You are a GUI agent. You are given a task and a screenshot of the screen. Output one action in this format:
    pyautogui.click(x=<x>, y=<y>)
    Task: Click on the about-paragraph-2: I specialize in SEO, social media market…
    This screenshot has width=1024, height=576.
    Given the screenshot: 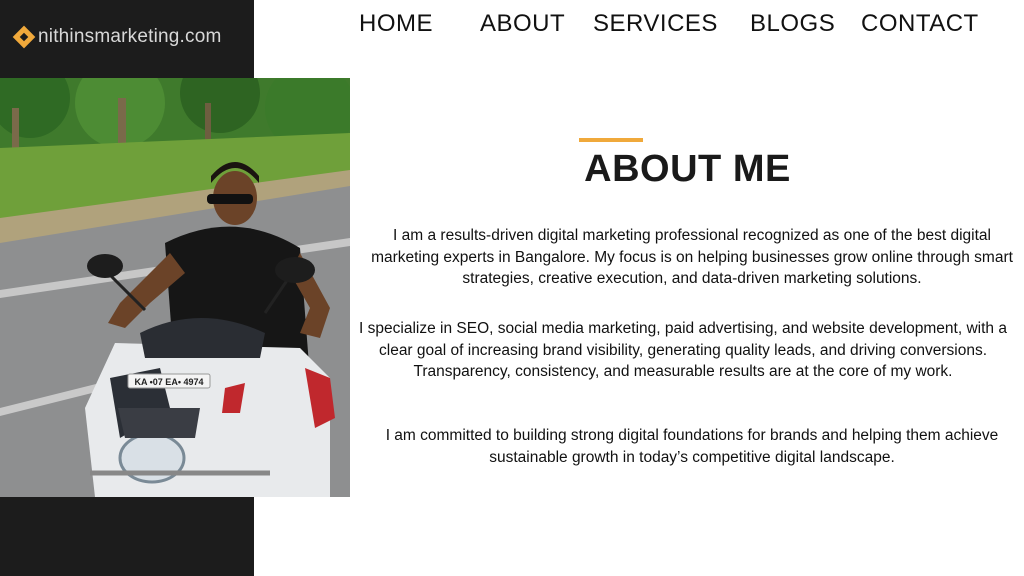 What is the action you would take?
    pyautogui.click(x=683, y=350)
    